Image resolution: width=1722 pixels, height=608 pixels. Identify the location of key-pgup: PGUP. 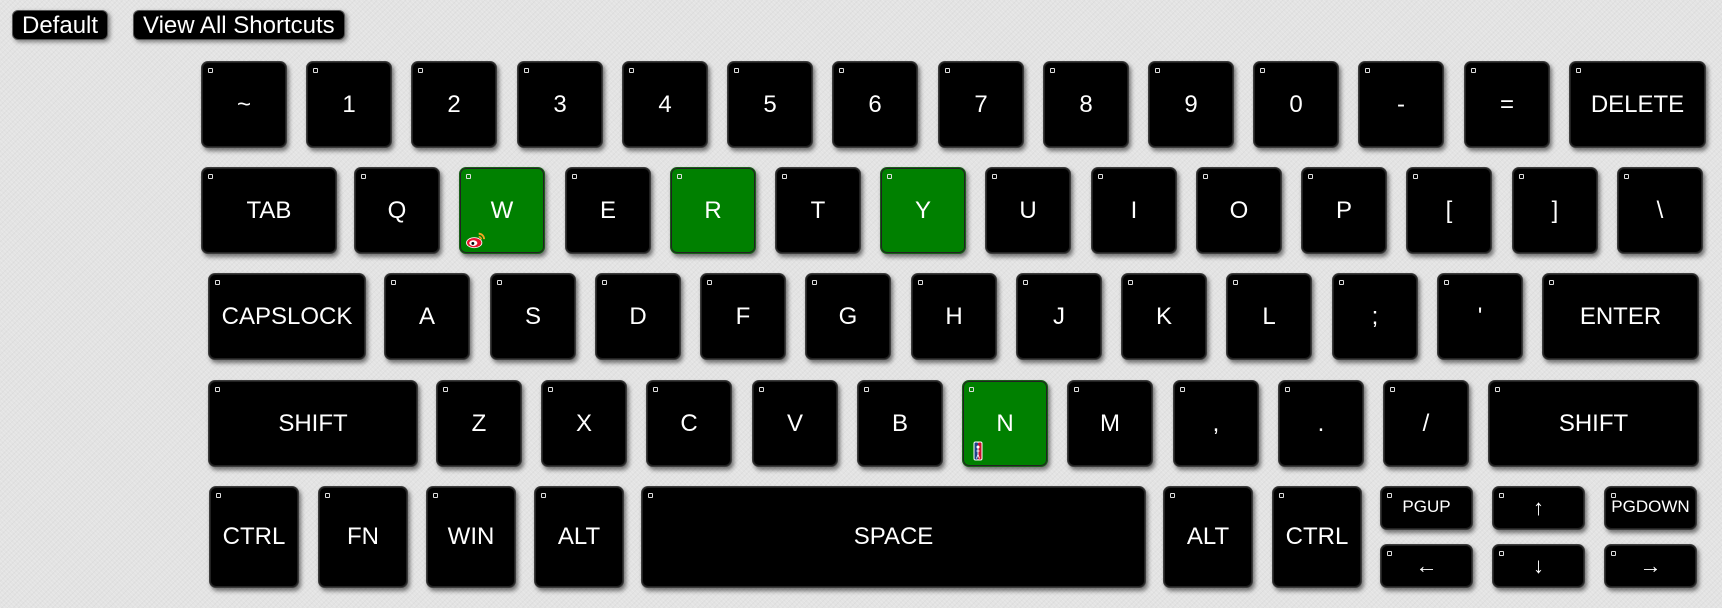
(1426, 508).